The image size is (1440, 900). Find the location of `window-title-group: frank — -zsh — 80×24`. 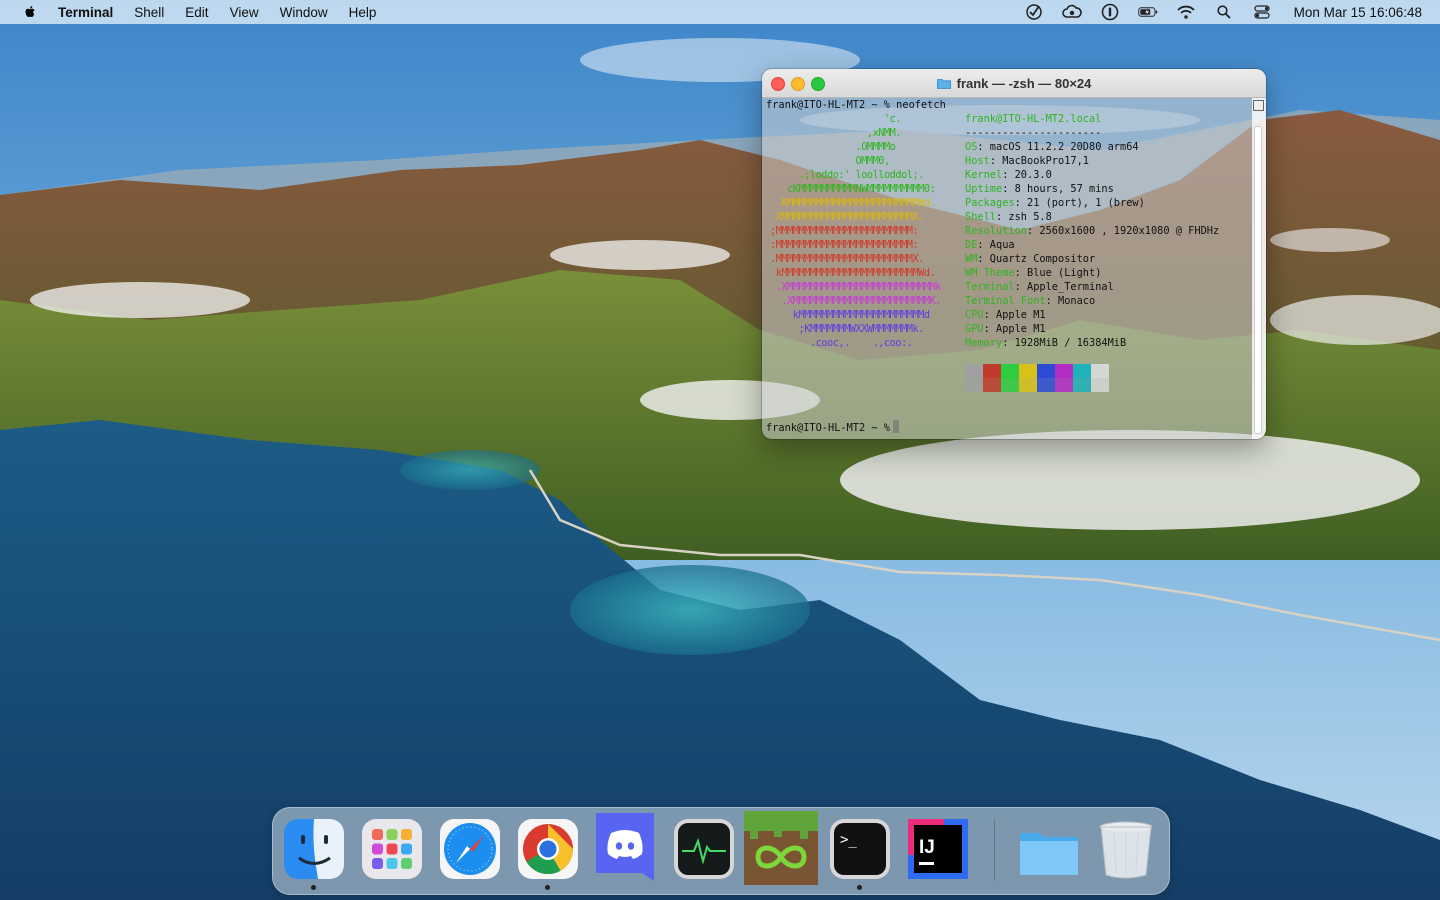

window-title-group: frank — -zsh — 80×24 is located at coordinates (1014, 83).